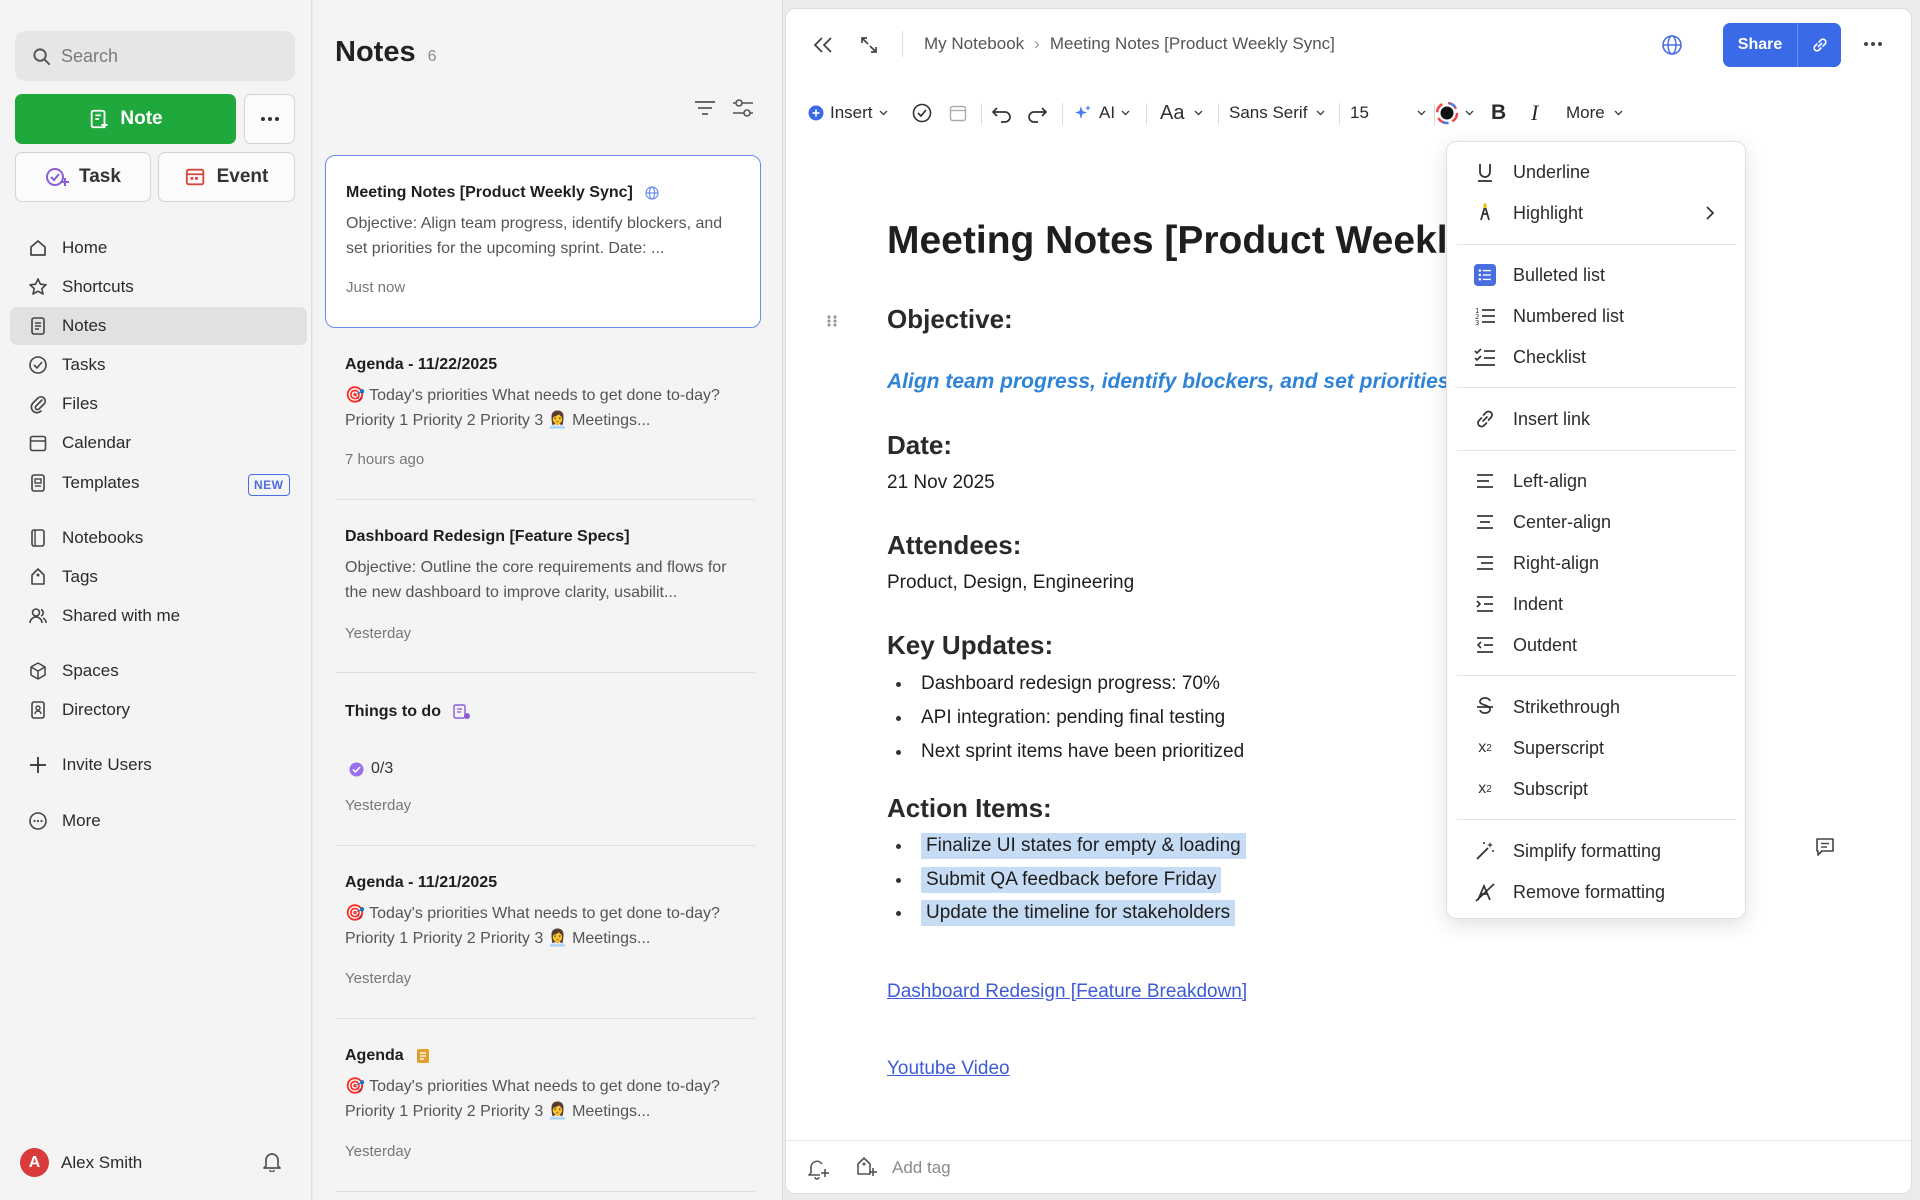 This screenshot has width=1920, height=1200. Describe the element at coordinates (1498, 113) in the screenshot. I see `bold-icon: B` at that location.